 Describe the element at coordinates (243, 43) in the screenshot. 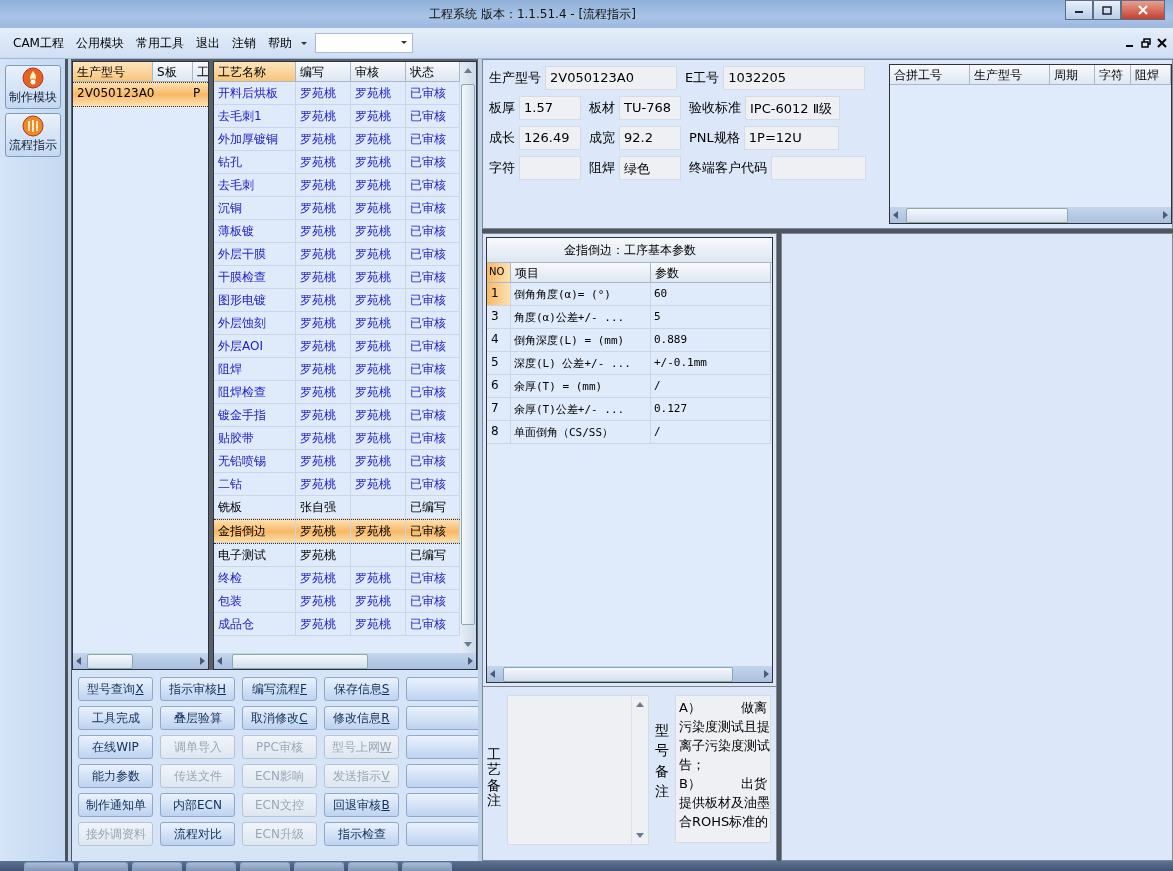

I see `menu-item: 注销` at that location.